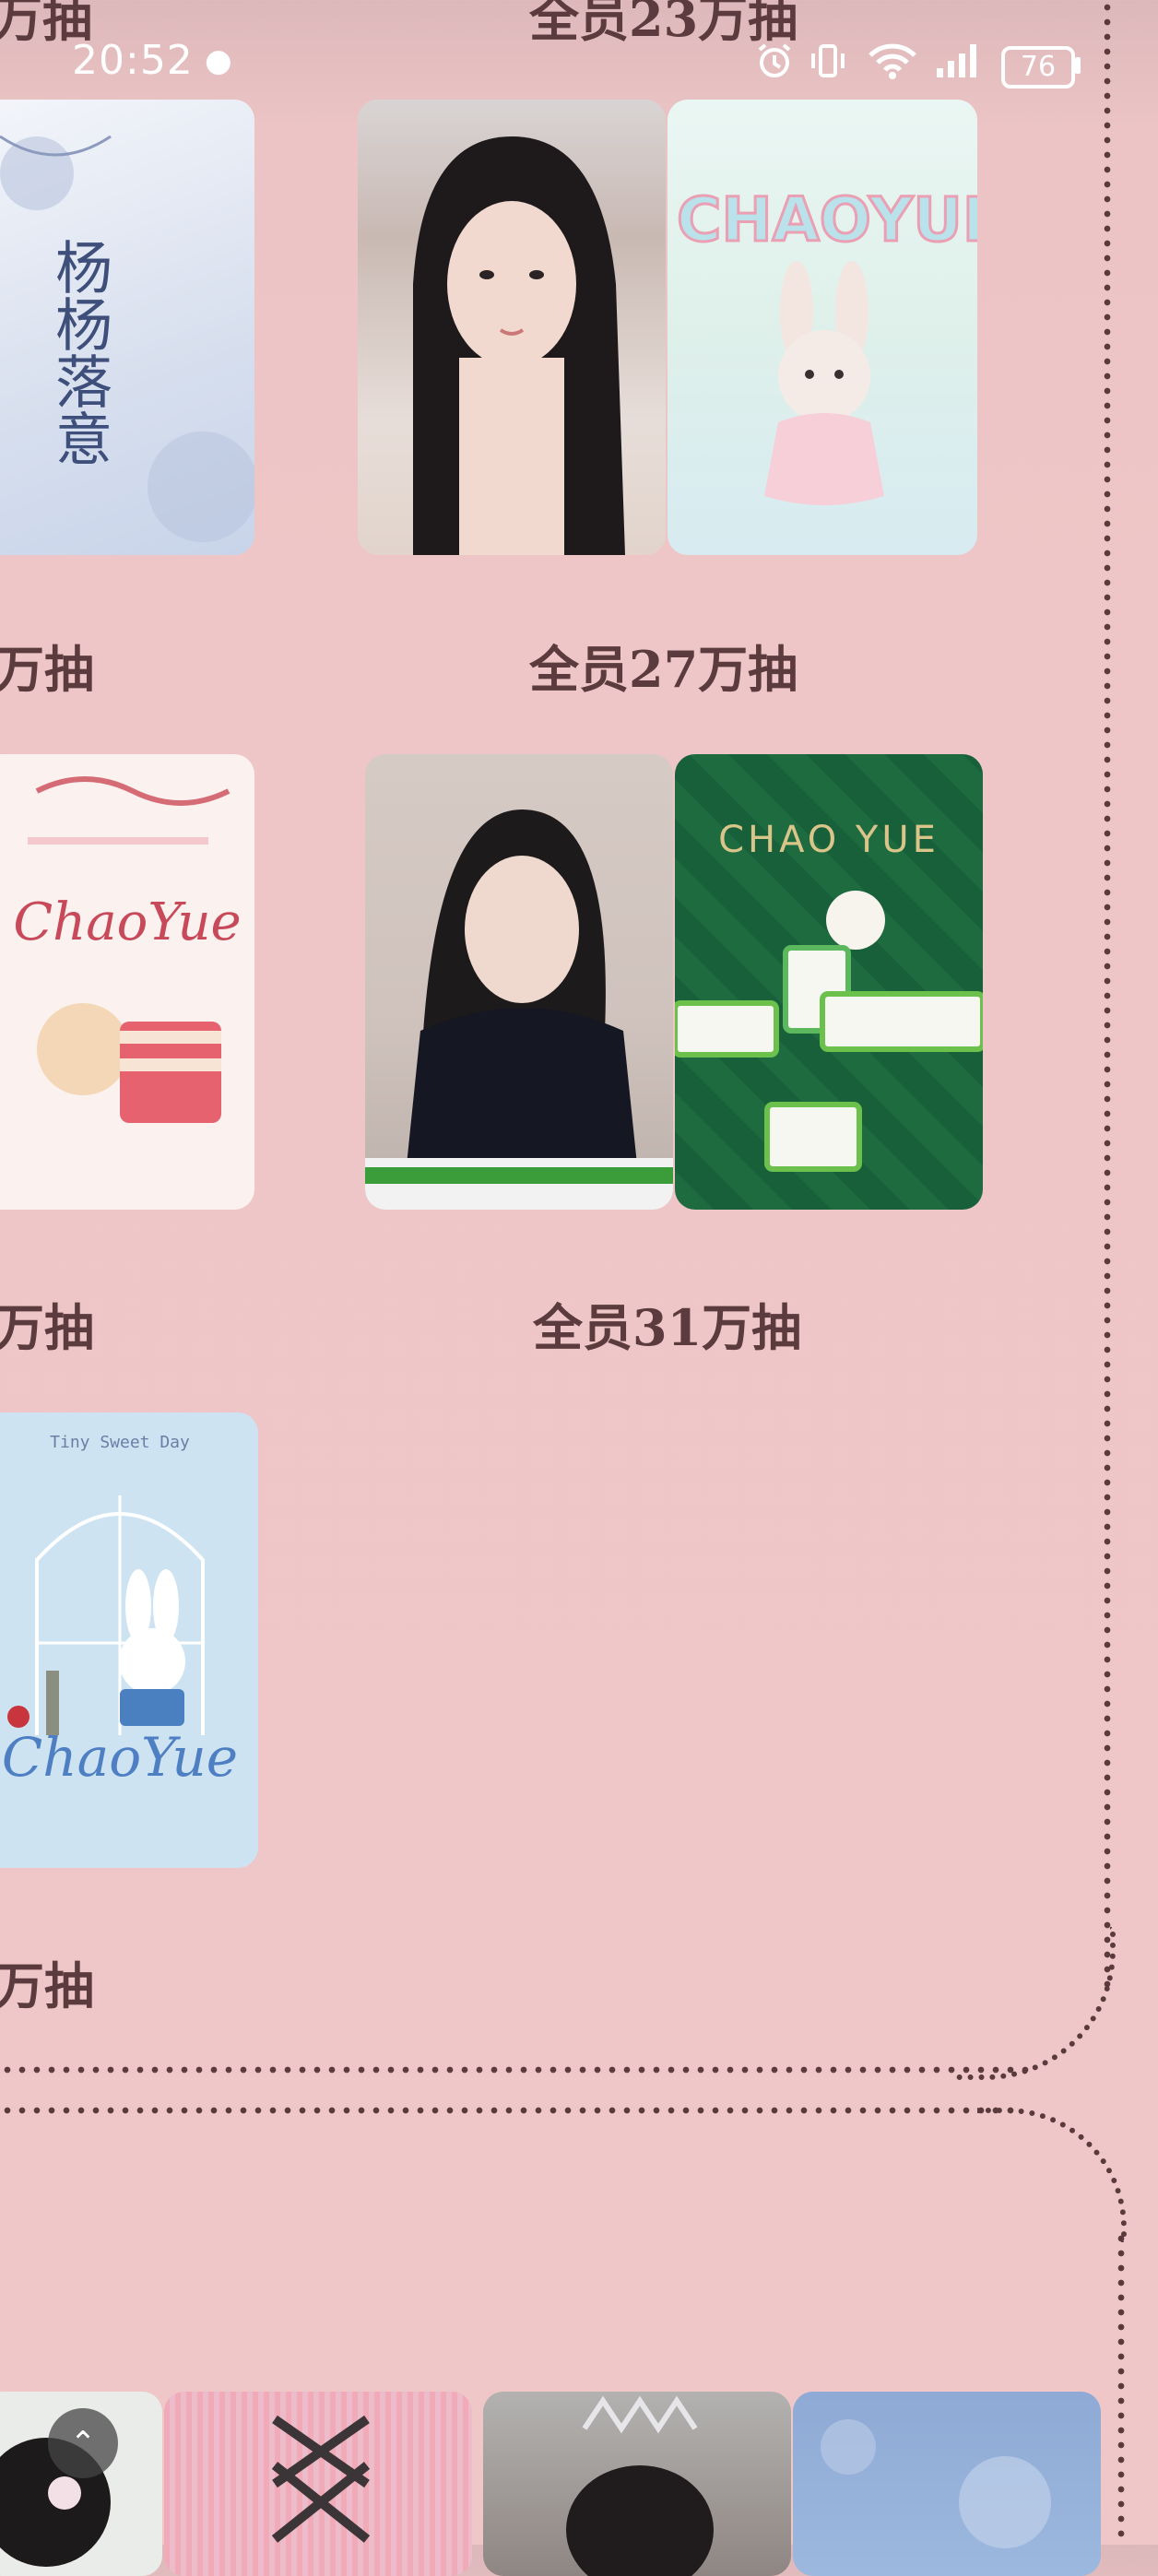 The height and width of the screenshot is (2576, 1158). I want to click on wifi-icon, so click(892, 65).